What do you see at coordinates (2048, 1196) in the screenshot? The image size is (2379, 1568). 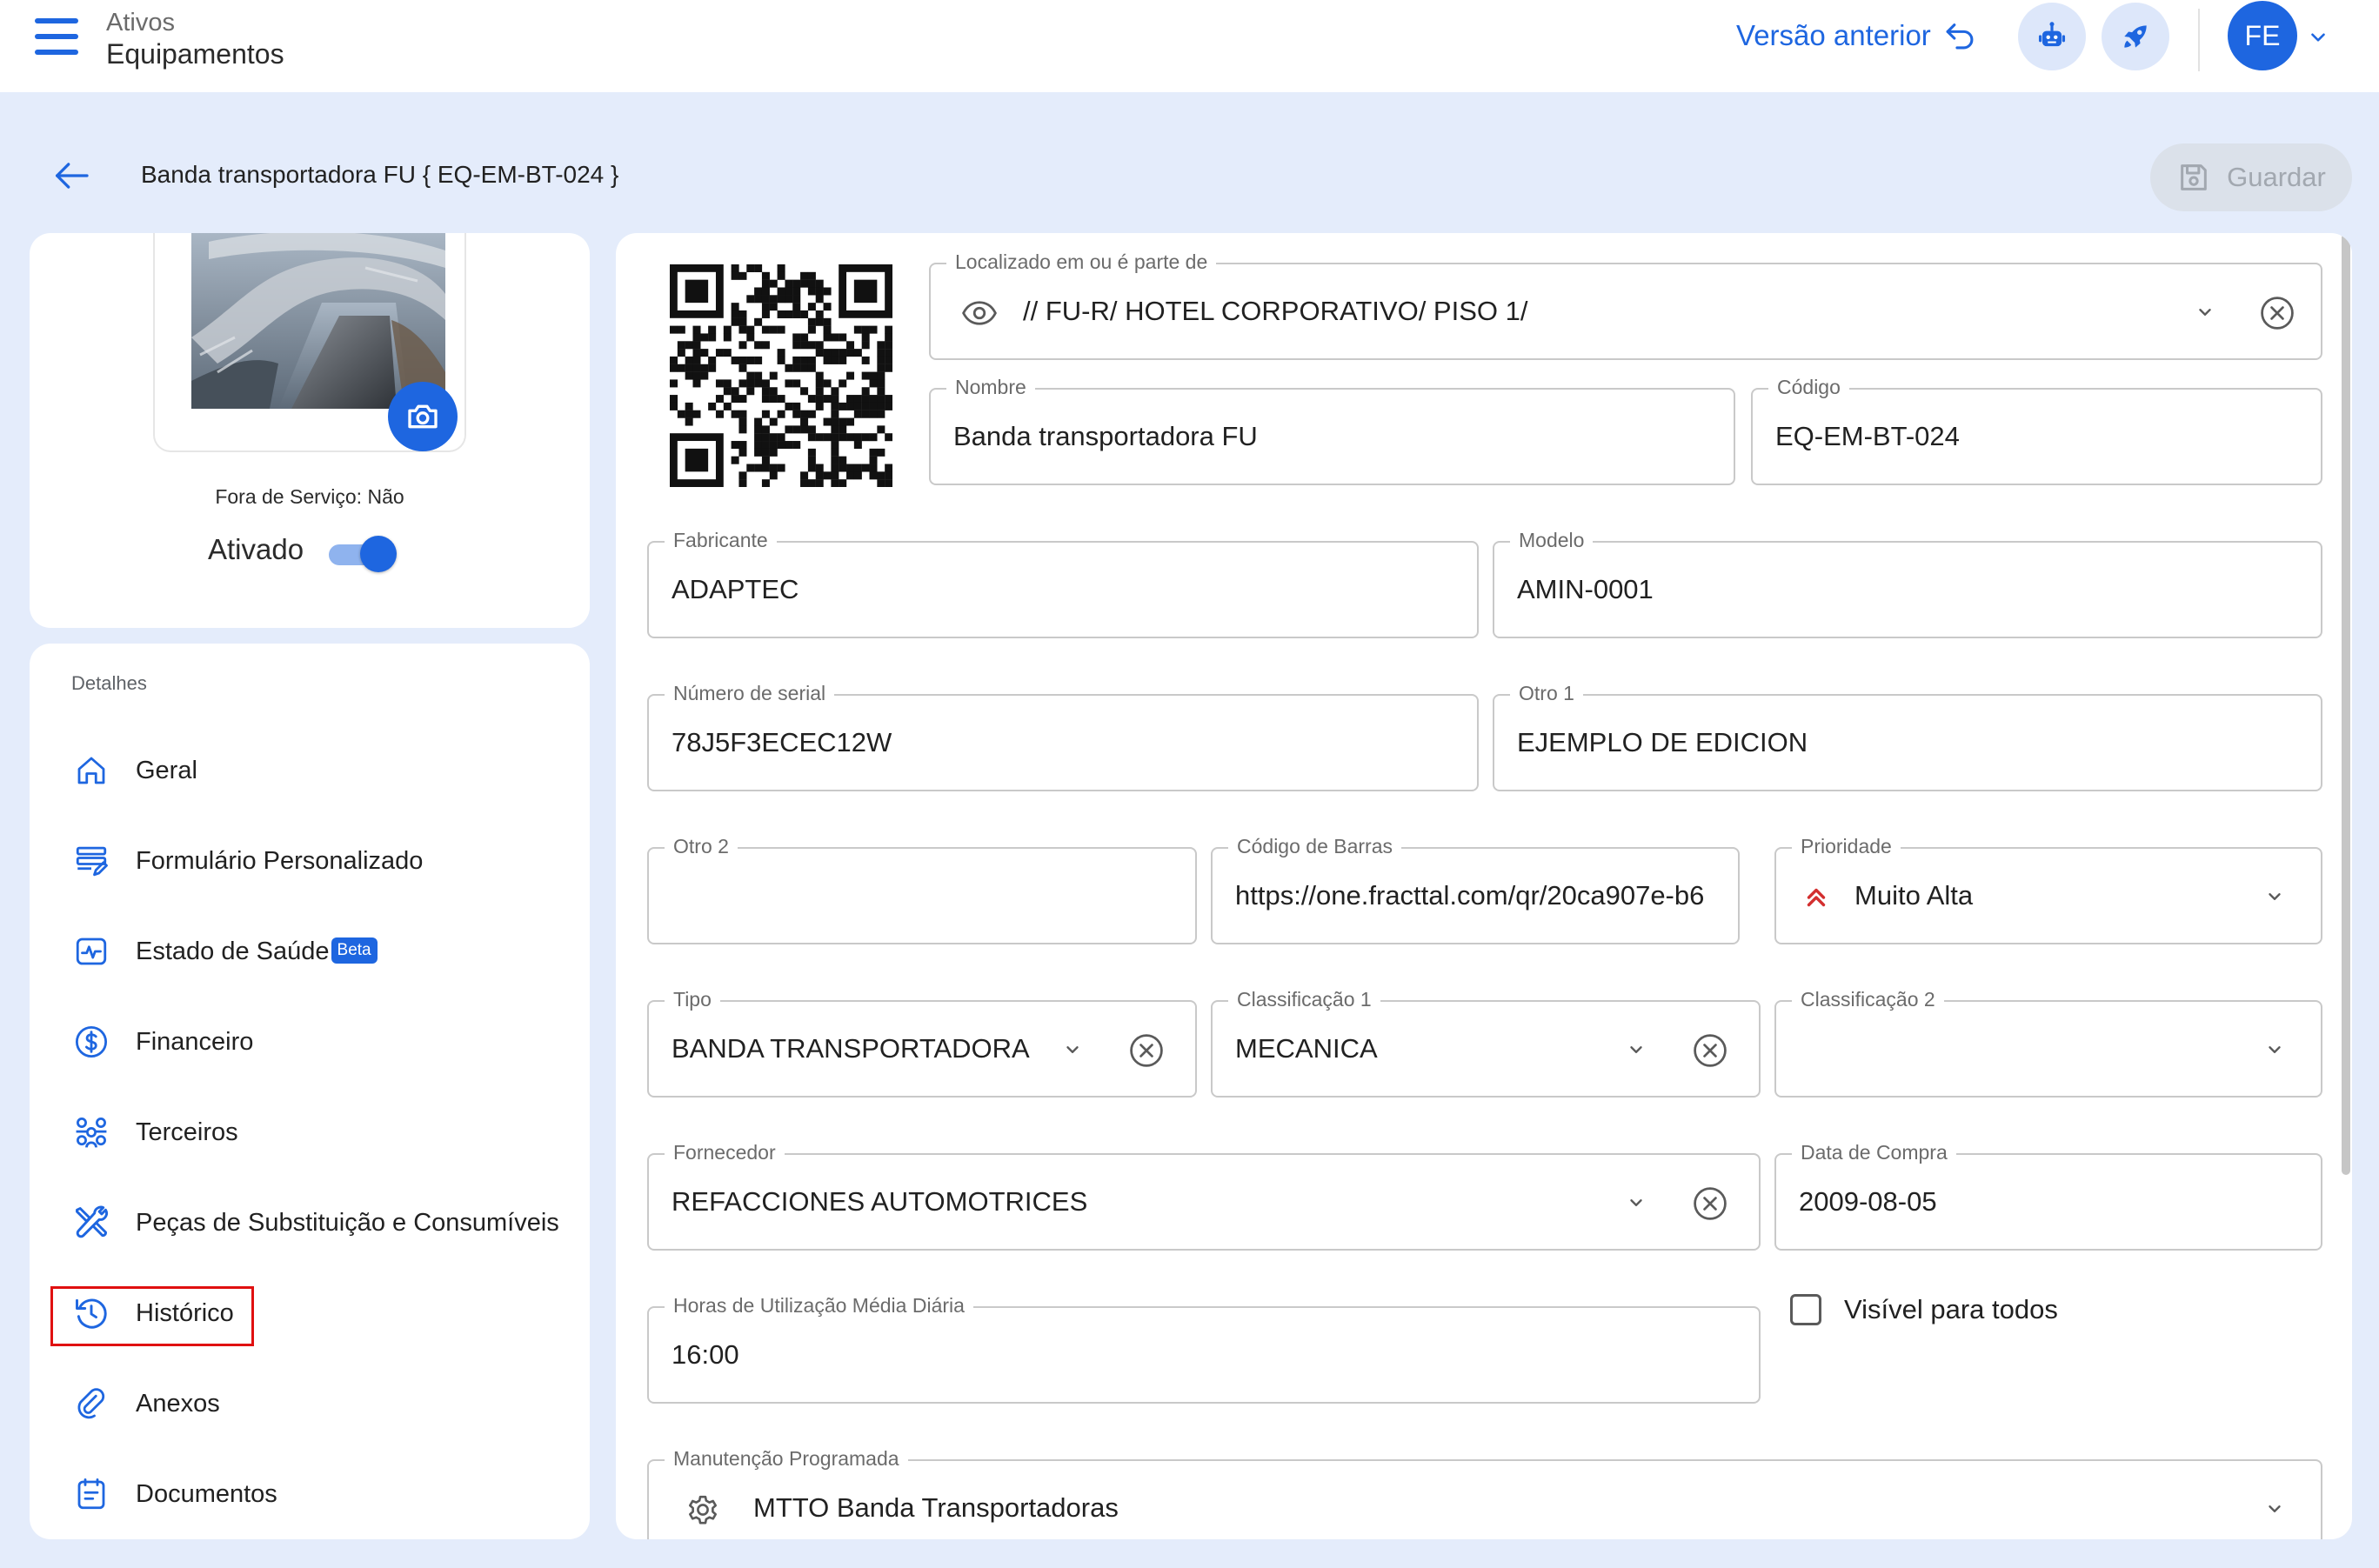 I see `purchase-date-field: Data de Compra 2009-08-05` at bounding box center [2048, 1196].